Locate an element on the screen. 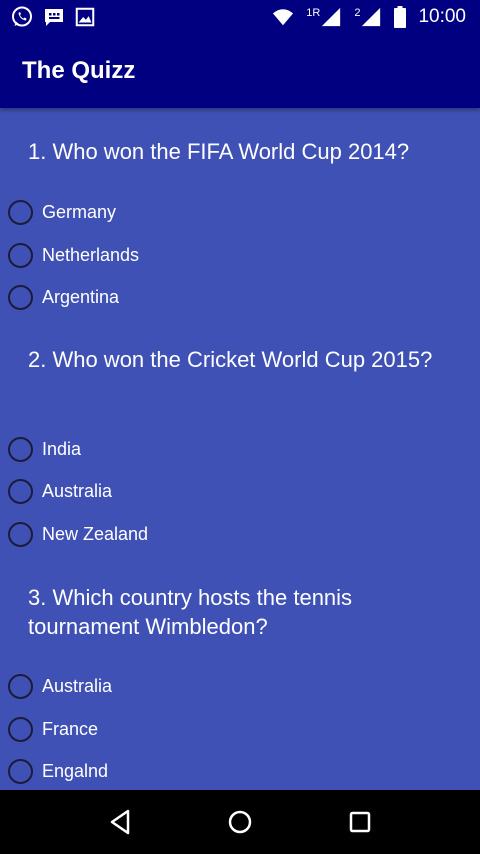 This screenshot has height=854, width=480. option-england: Engalnd is located at coordinates (58, 771).